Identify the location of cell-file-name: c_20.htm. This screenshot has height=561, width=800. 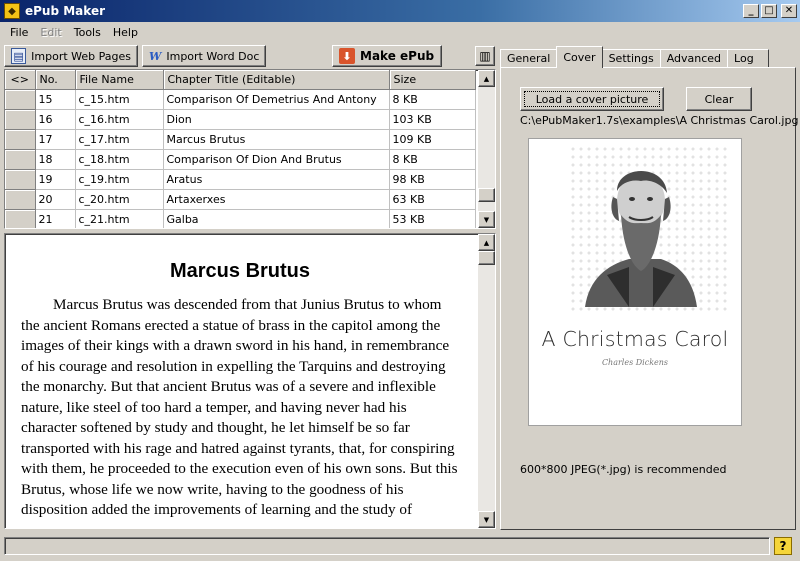
(119, 199).